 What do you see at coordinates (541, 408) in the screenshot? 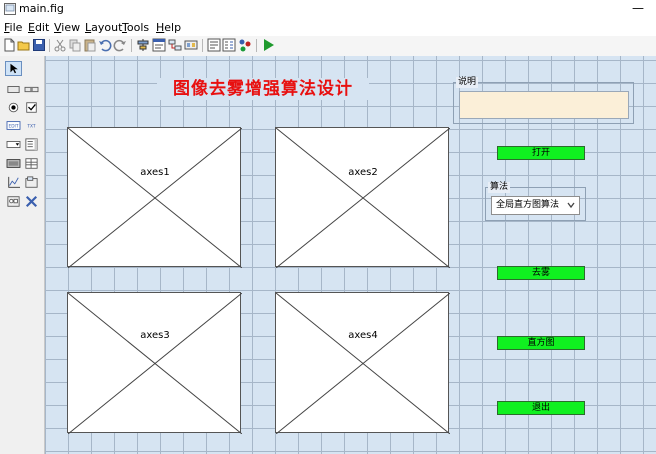
I see `exit-button: 退出` at bounding box center [541, 408].